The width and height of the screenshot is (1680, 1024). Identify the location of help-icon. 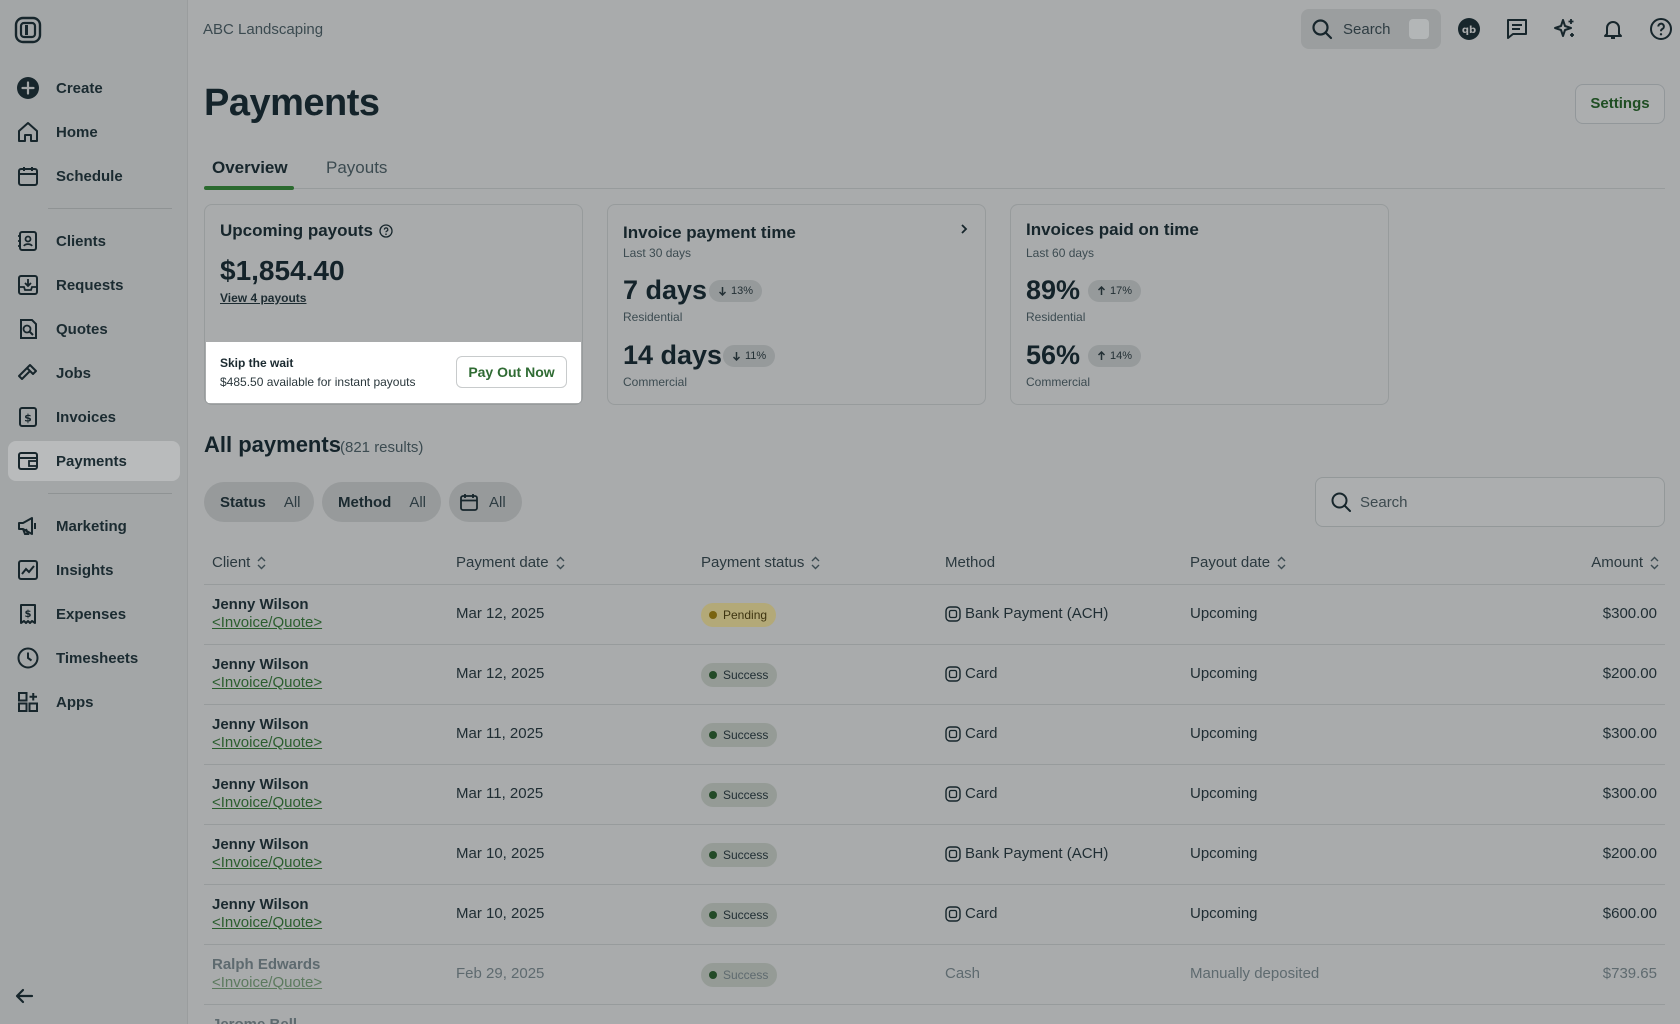
(1661, 29).